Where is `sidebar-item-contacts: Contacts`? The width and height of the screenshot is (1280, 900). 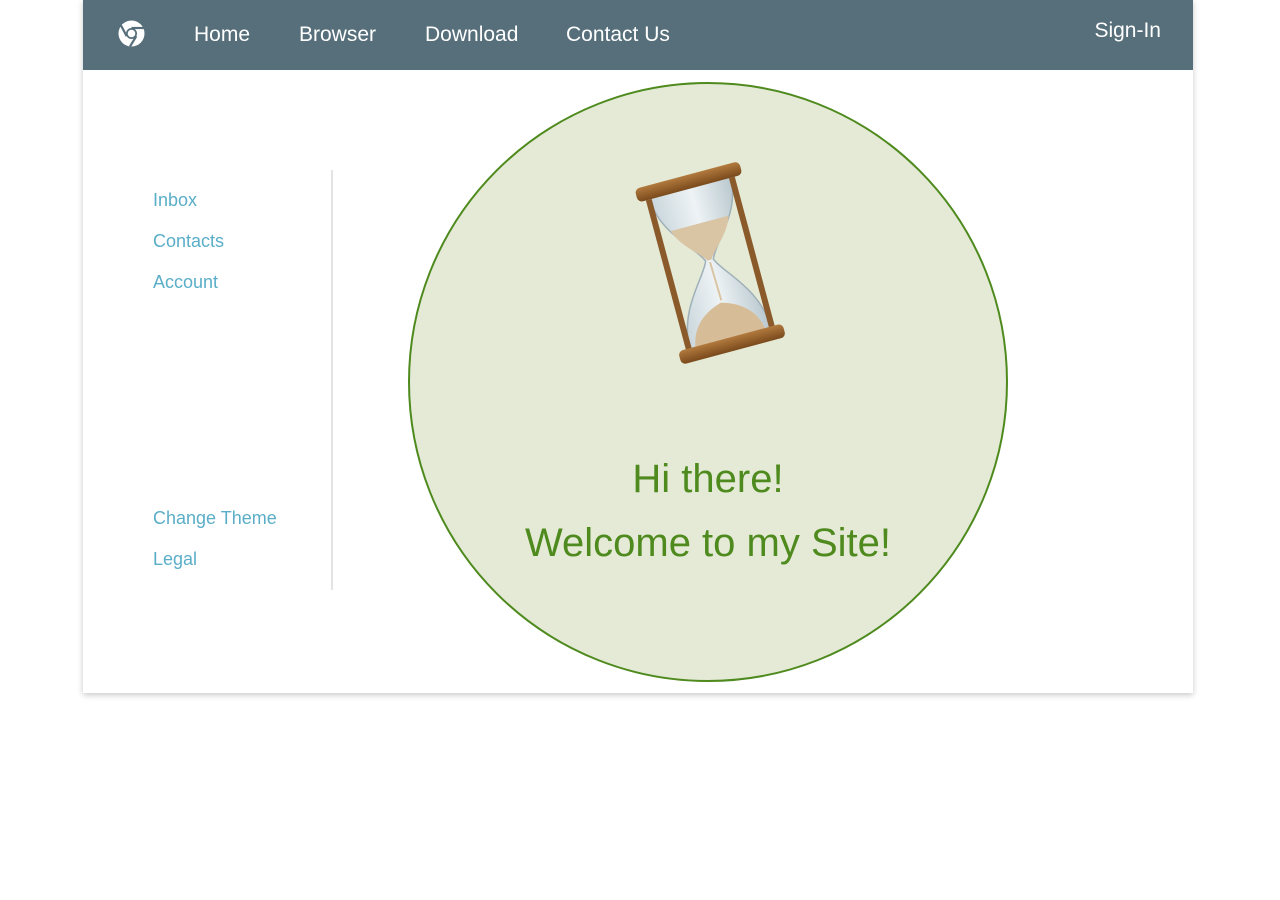 sidebar-item-contacts: Contacts is located at coordinates (188, 241).